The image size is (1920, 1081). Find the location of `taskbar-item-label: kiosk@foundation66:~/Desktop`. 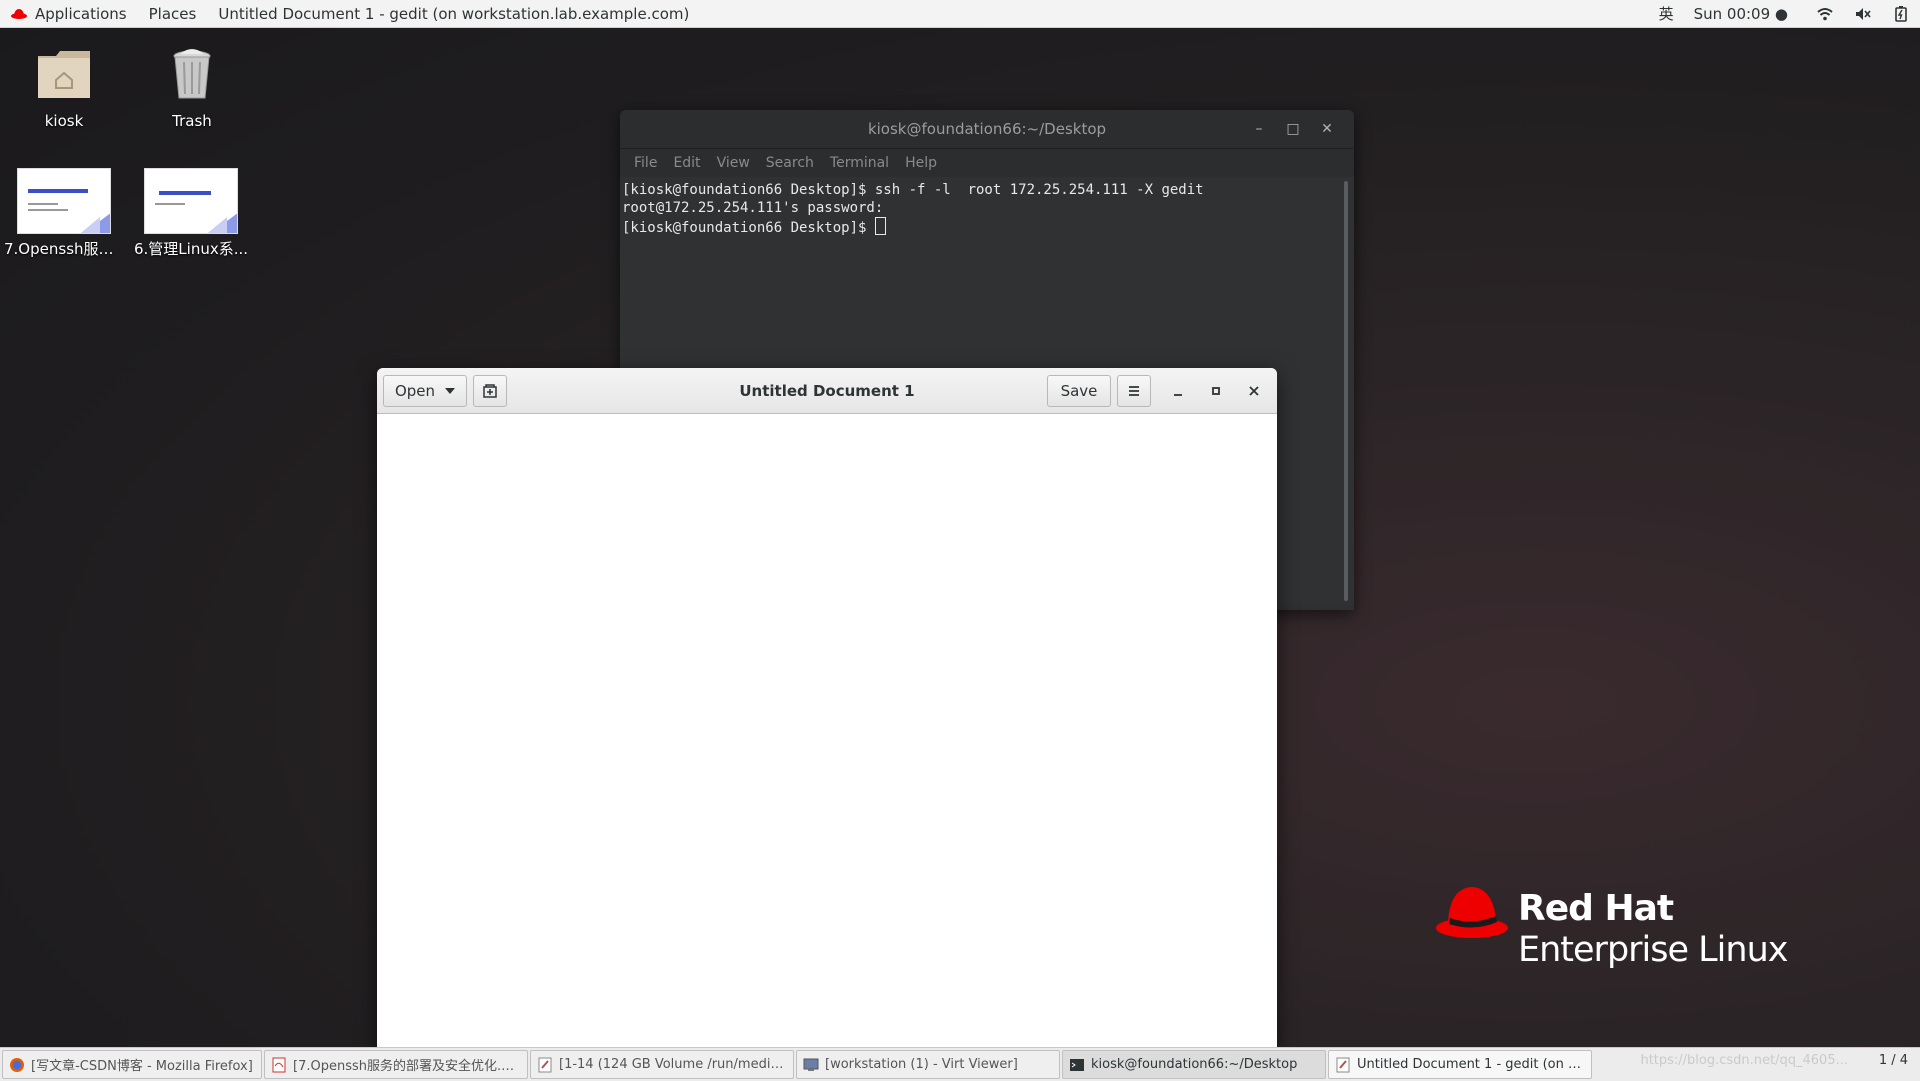

taskbar-item-label: kiosk@foundation66:~/Desktop is located at coordinates (1194, 1064).